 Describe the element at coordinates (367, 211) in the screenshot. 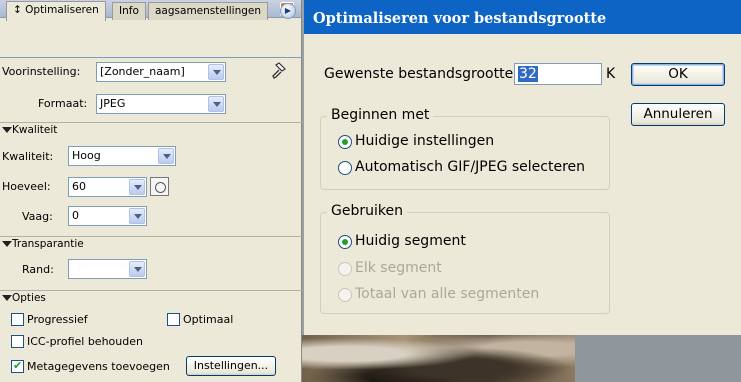

I see `use-title: Gebruiken` at that location.